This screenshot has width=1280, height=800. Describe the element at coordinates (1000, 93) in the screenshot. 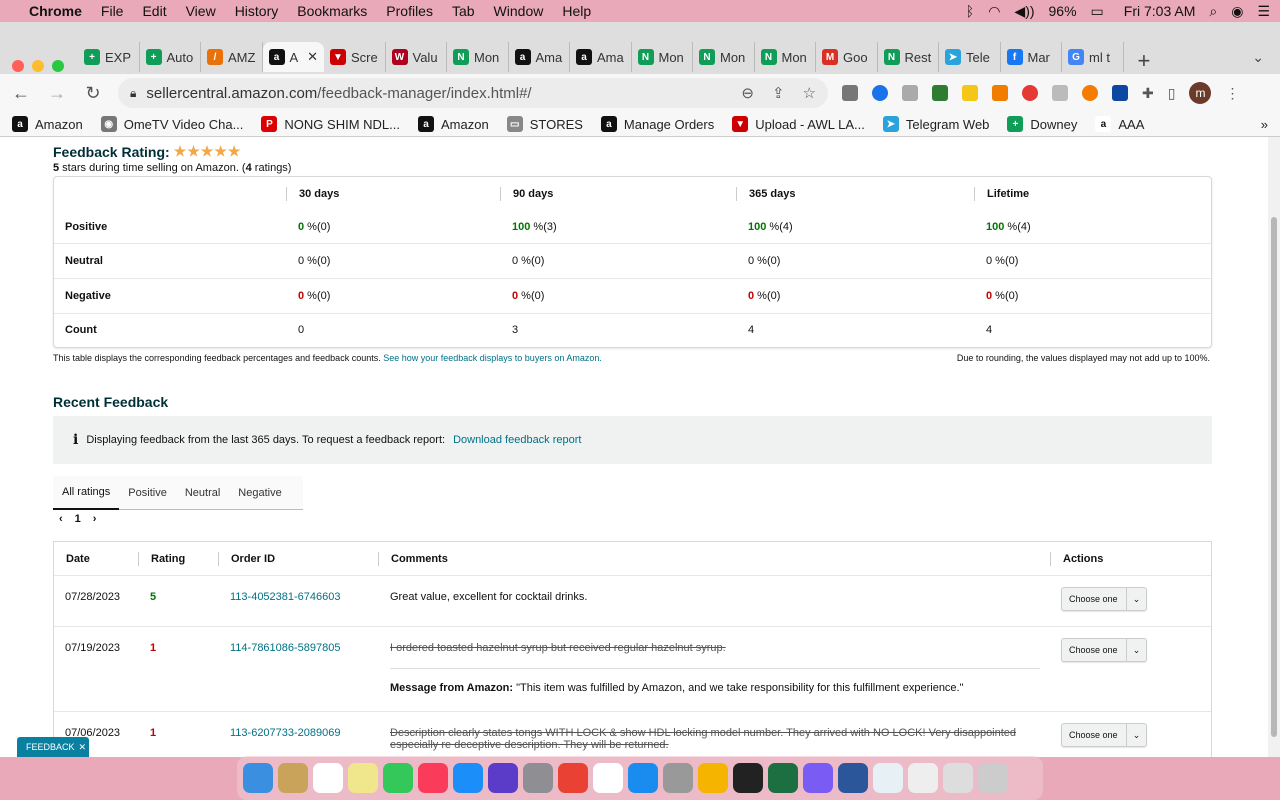

I see `extension-js-icon` at that location.